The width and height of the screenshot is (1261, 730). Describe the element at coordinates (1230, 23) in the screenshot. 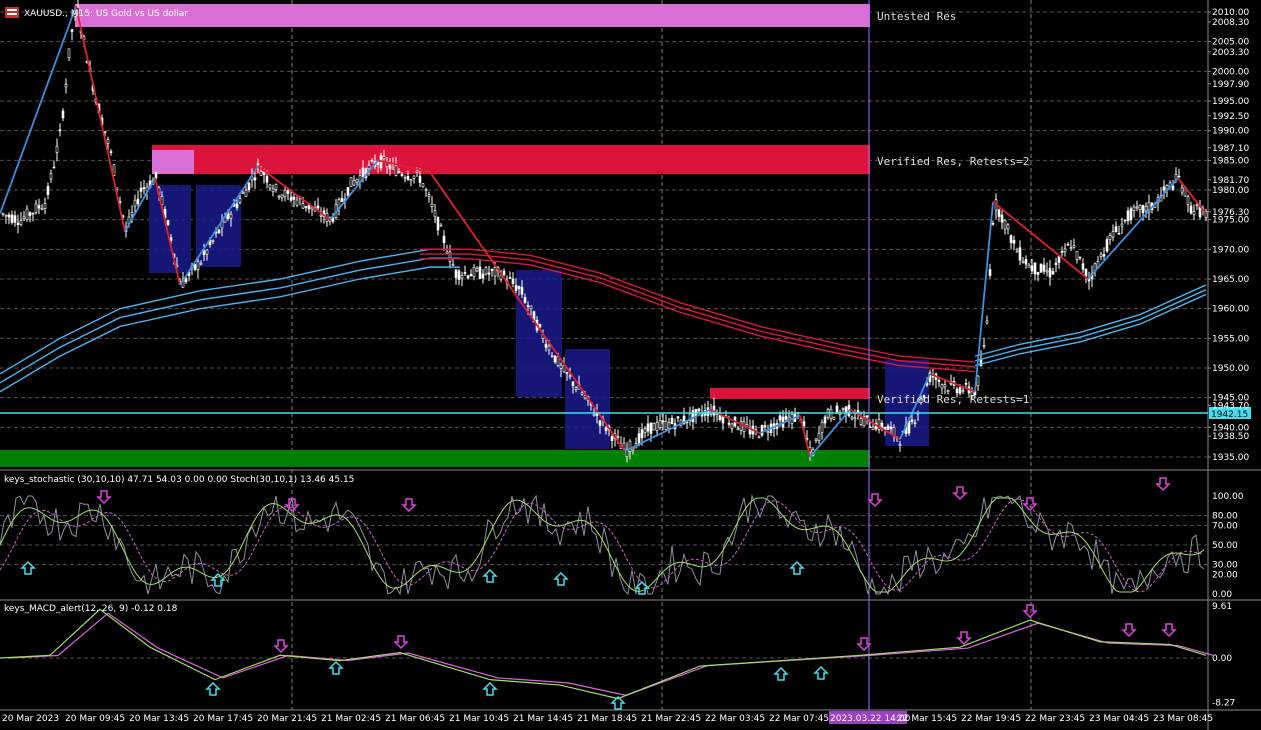

I see `price-scale-label: 2008.30` at that location.